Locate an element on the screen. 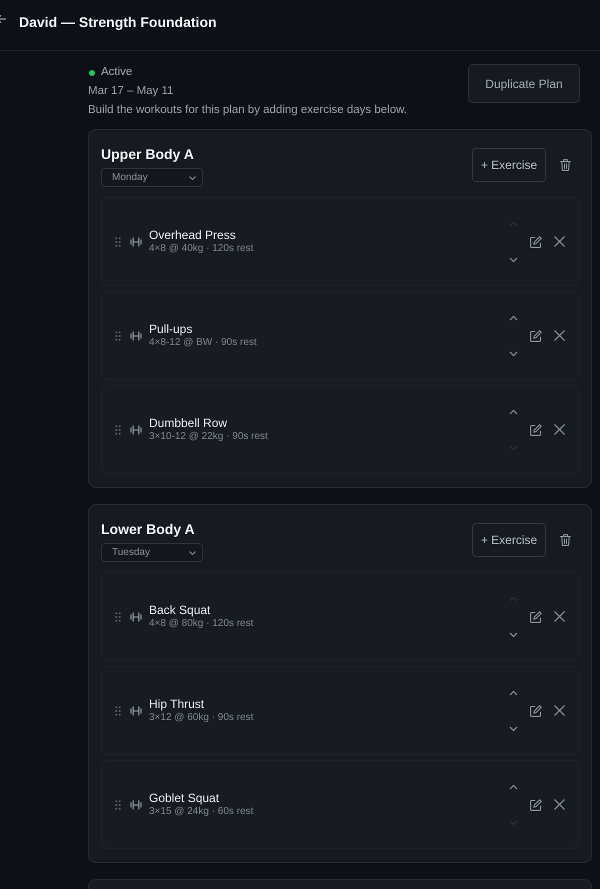 The height and width of the screenshot is (889, 600). weekday-select: Tuesday is located at coordinates (152, 552).